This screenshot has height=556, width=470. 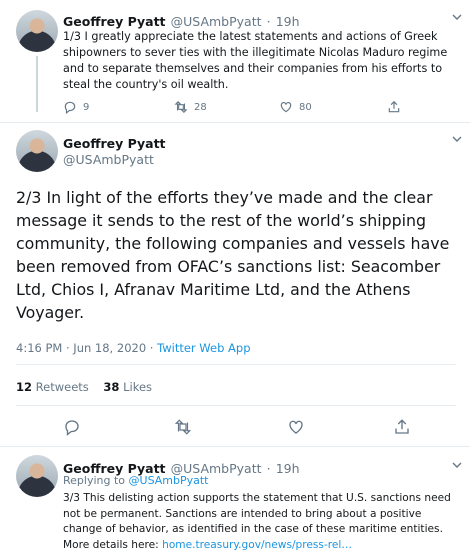 What do you see at coordinates (169, 480) in the screenshot?
I see `replying-to-link: @USAmbPyatt` at bounding box center [169, 480].